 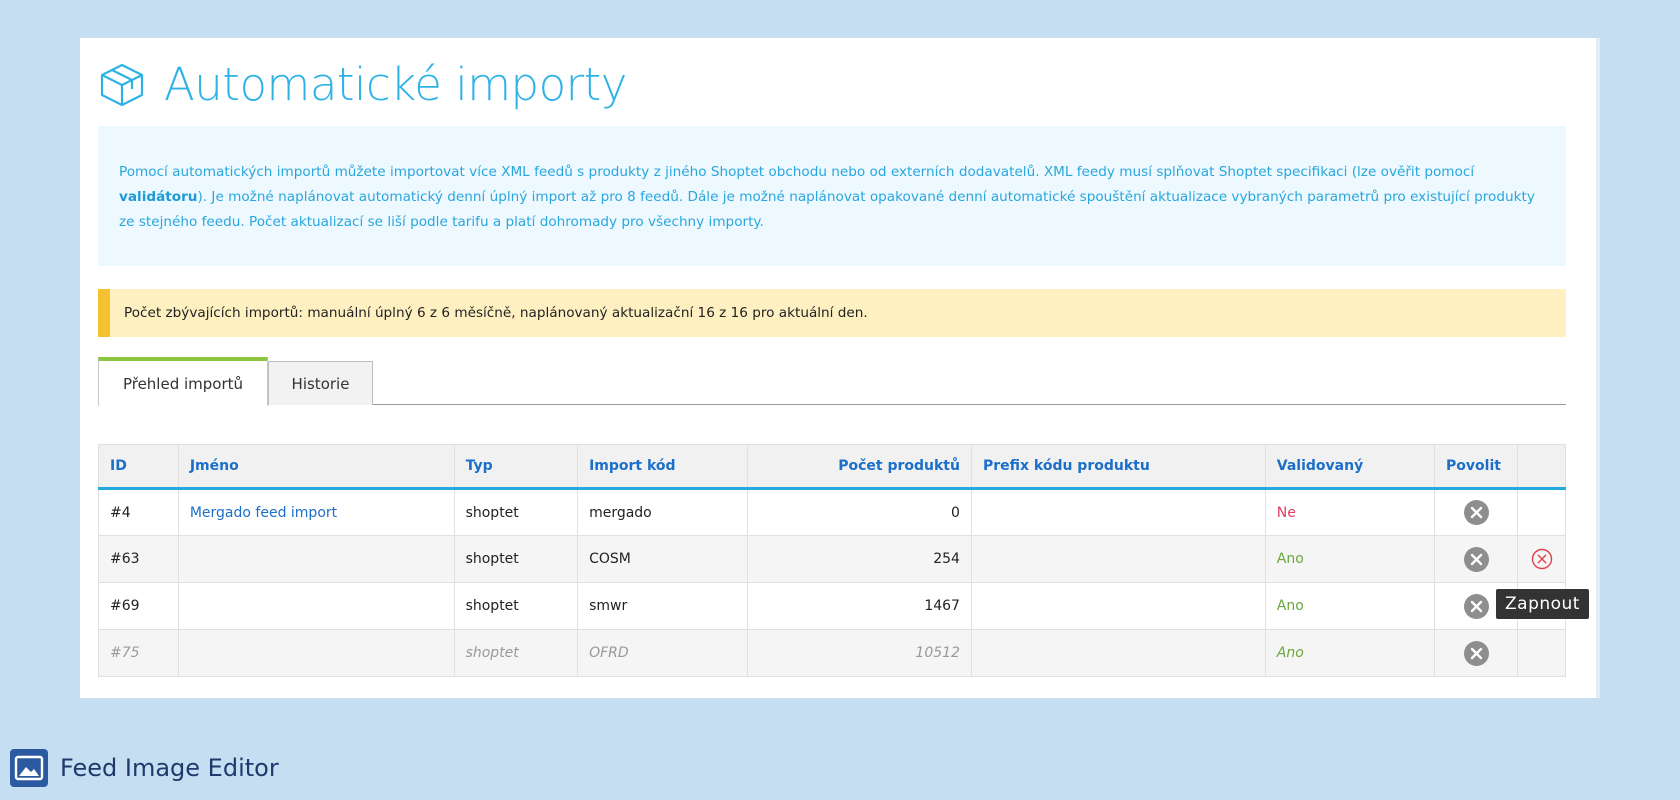 I want to click on cell-import-code: OFRD, so click(x=663, y=653).